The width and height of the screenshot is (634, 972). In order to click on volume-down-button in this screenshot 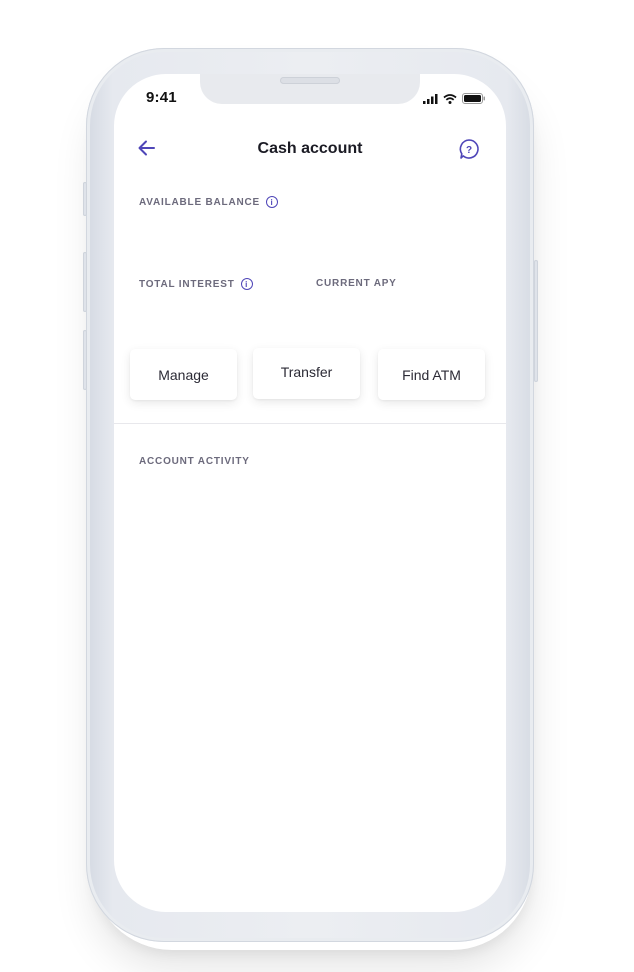, I will do `click(85, 360)`.